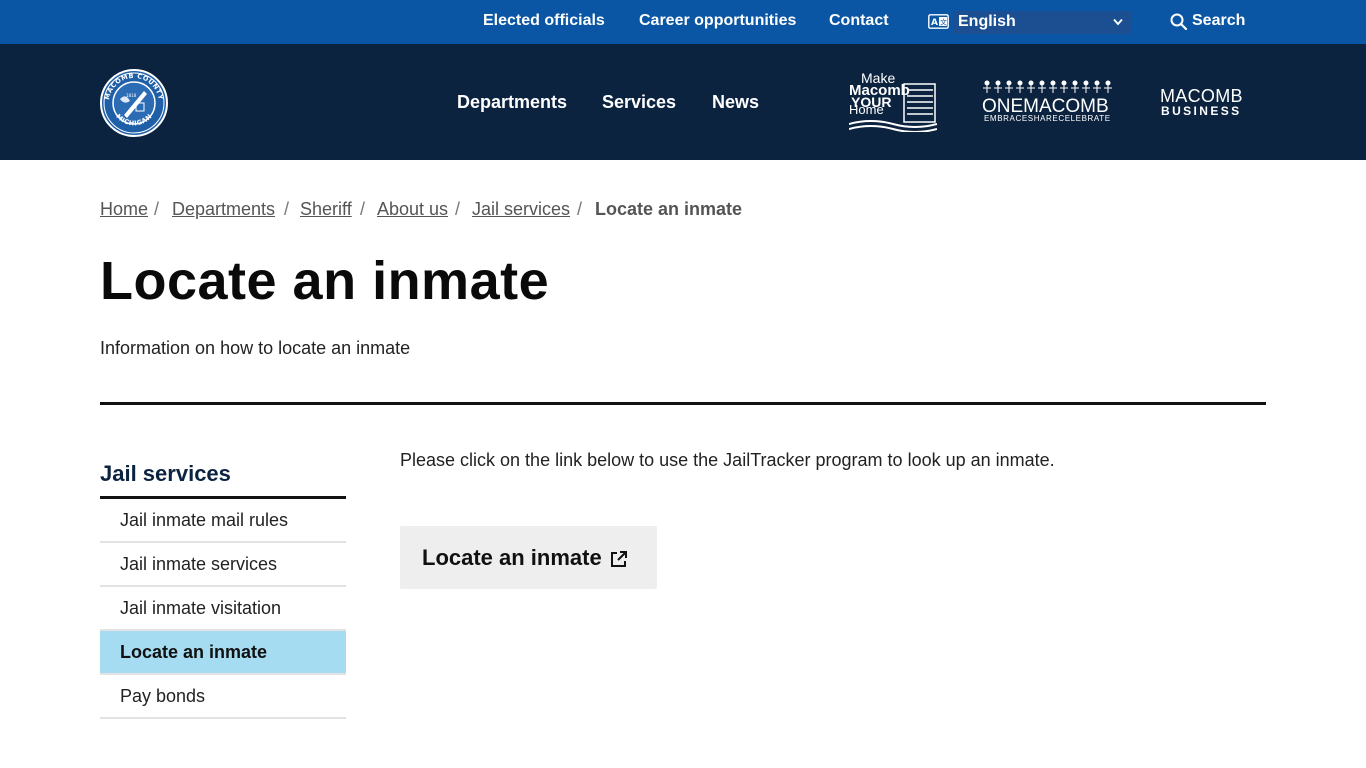 The width and height of the screenshot is (1366, 768). Describe the element at coordinates (1048, 103) in the screenshot. I see `one-macomb-logo: ONEMACOMB EMBRACESHARECELEBRATE` at that location.